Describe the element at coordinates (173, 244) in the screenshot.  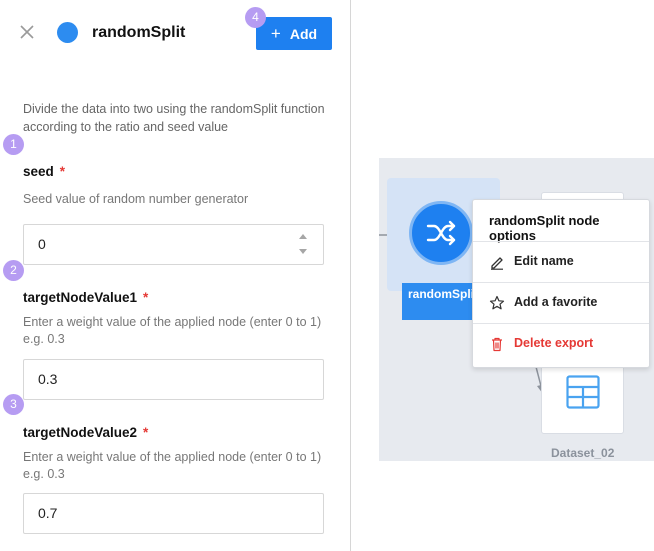
I see `seed-input: 0` at that location.